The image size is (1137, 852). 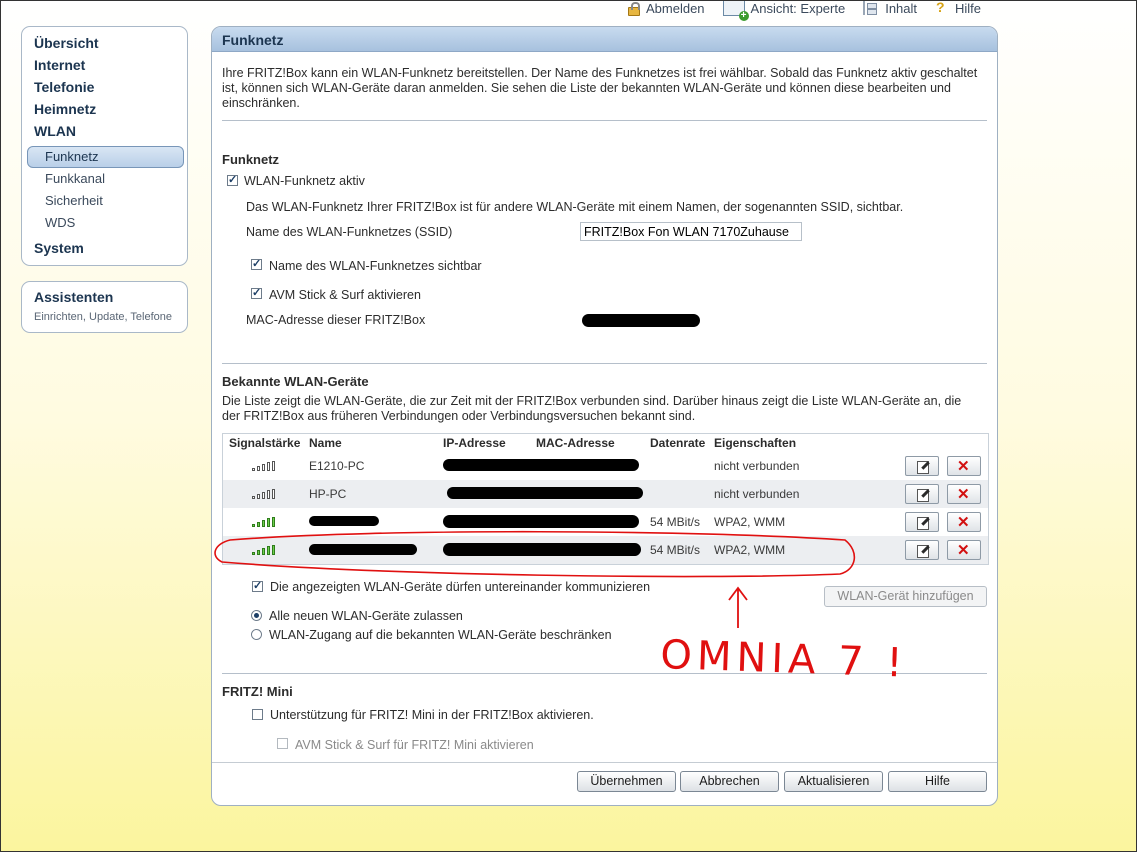 I want to click on nav-funkkanal: Funkkanal, so click(x=75, y=178).